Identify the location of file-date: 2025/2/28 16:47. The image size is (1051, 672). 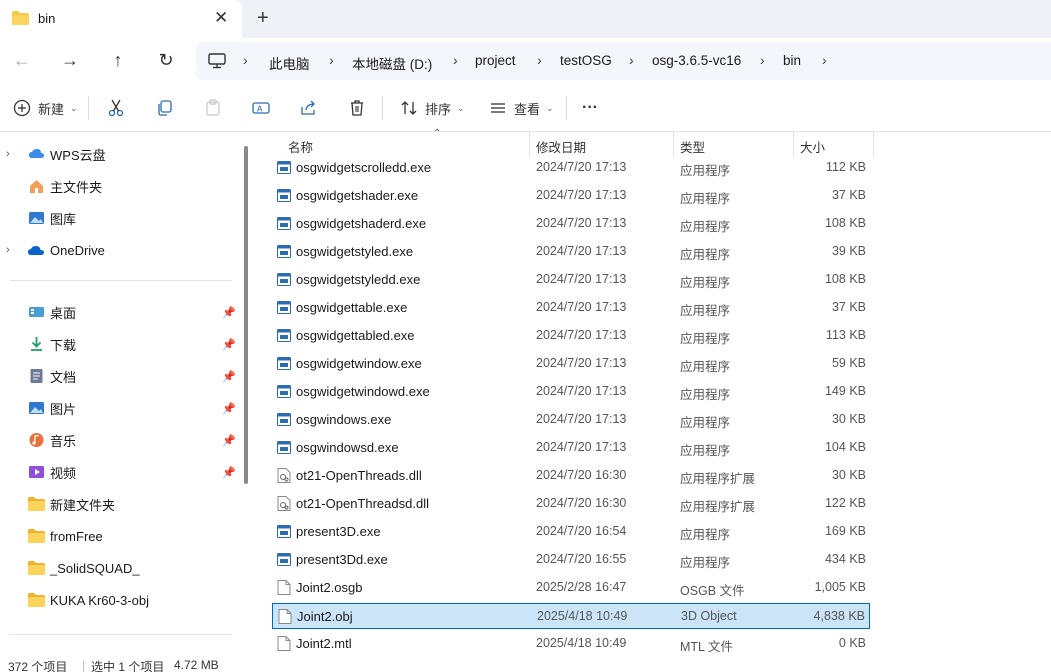
(581, 587).